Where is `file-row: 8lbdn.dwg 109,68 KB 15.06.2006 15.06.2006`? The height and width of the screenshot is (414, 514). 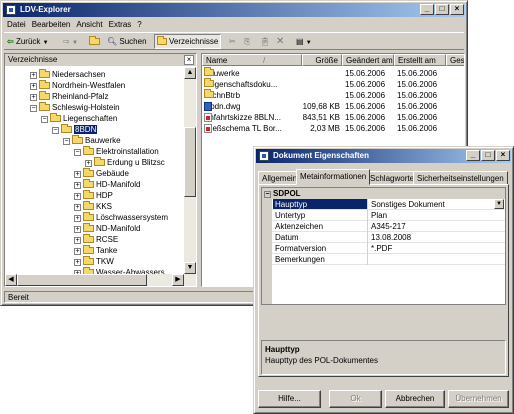
file-row: 8lbdn.dwg 109,68 KB 15.06.2006 15.06.2006 is located at coordinates (333, 107).